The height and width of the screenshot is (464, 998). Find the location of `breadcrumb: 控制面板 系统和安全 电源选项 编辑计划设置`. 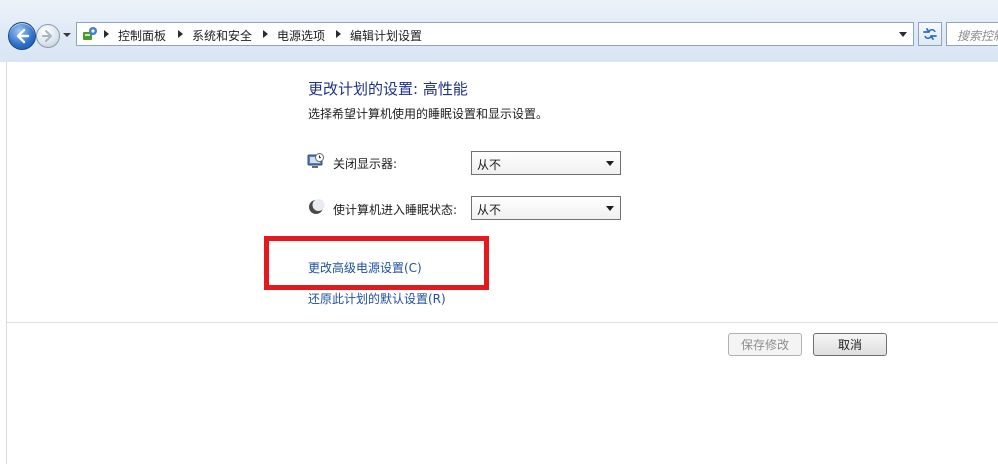

breadcrumb: 控制面板 系统和安全 电源选项 编辑计划设置 is located at coordinates (495, 34).